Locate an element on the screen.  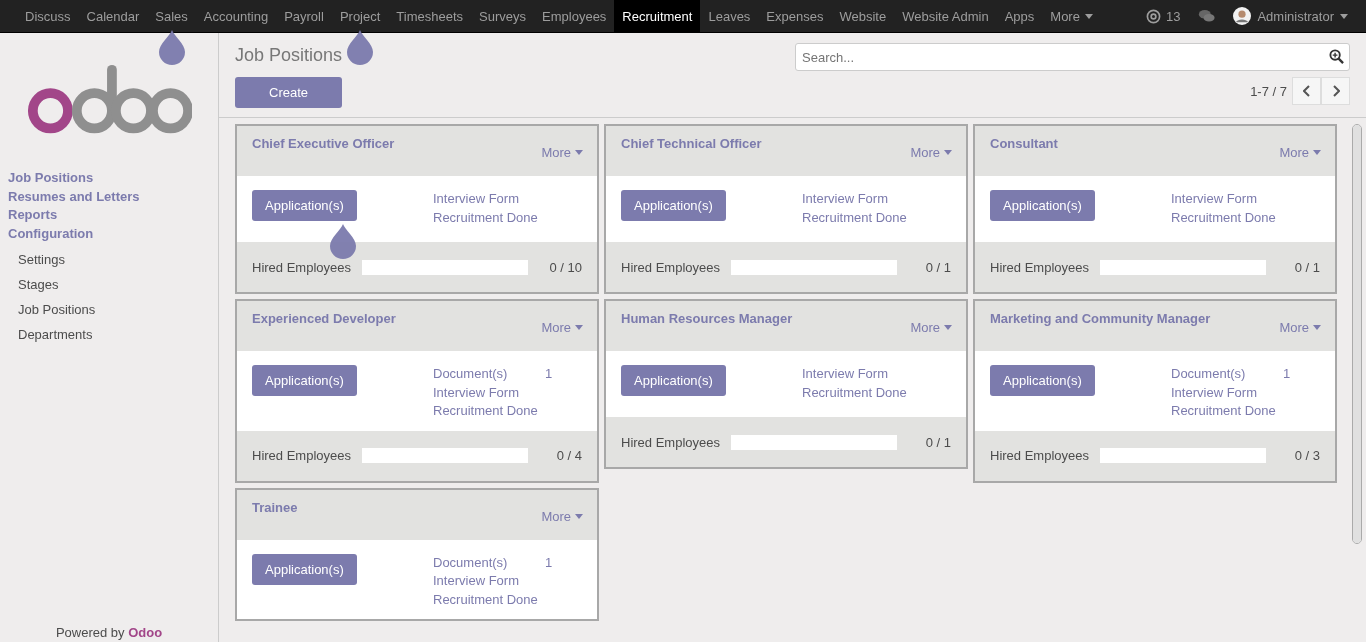
progress-reading: 0 / 3 is located at coordinates (1306, 455).